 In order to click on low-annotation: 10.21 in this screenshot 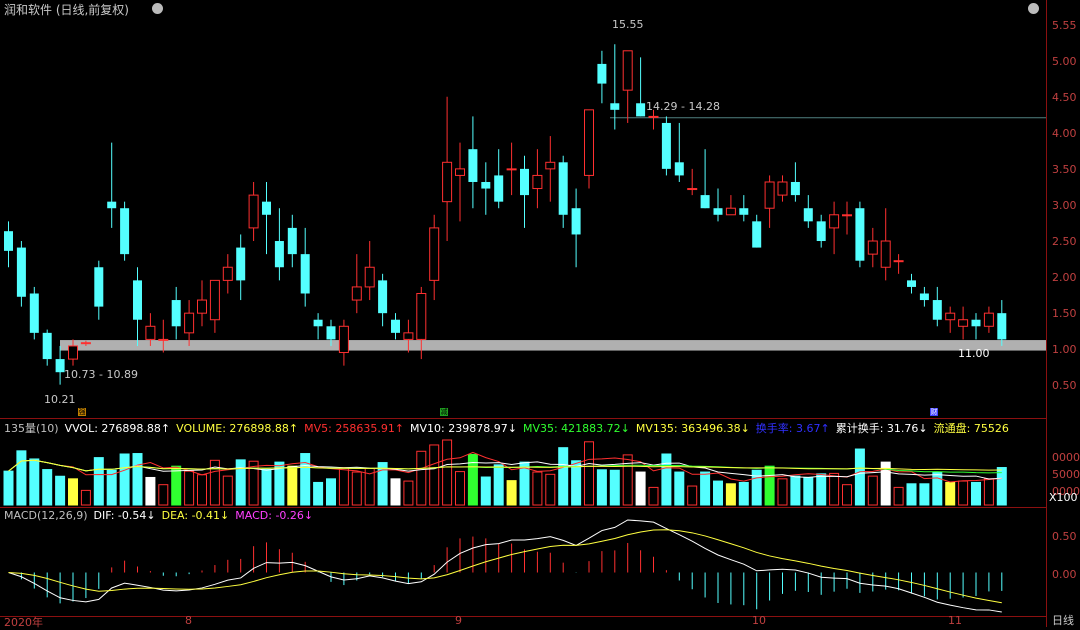, I will do `click(60, 399)`.